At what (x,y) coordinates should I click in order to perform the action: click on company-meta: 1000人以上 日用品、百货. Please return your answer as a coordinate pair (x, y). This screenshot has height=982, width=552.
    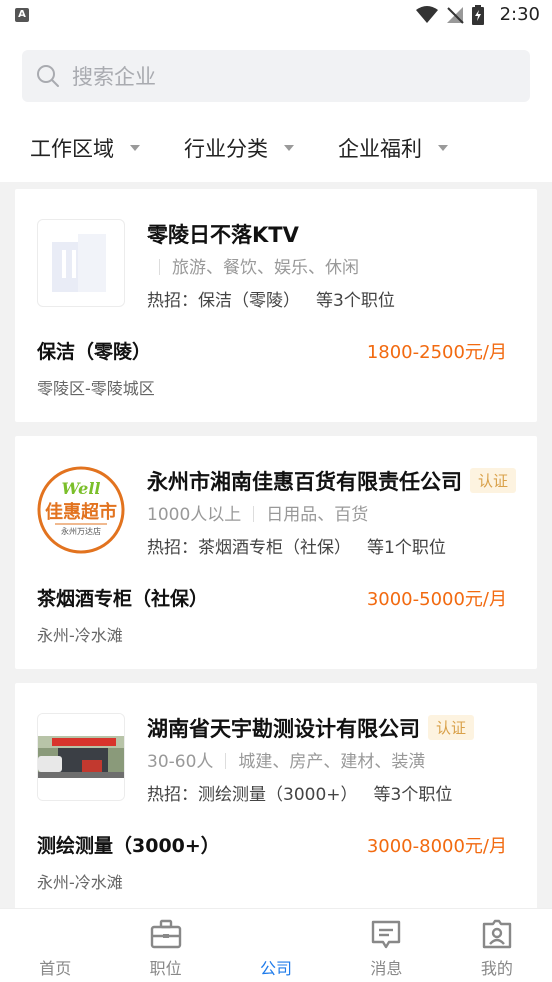
    Looking at the image, I should click on (257, 512).